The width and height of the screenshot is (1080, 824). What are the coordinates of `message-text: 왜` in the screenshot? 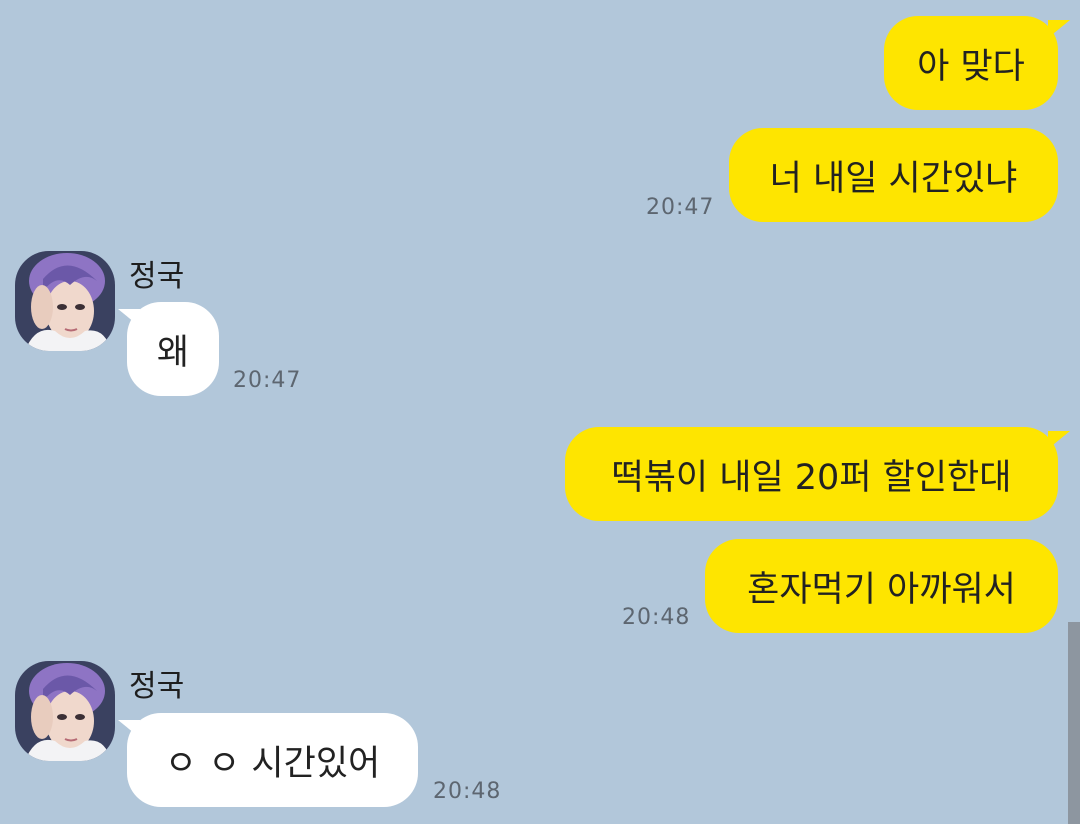 It's located at (173, 352).